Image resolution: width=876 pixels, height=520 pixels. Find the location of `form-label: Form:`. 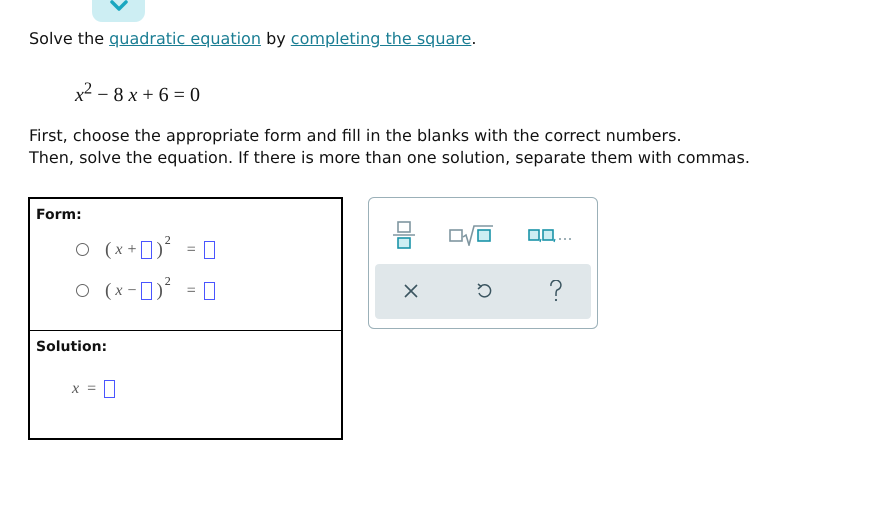

form-label: Form: is located at coordinates (59, 214).